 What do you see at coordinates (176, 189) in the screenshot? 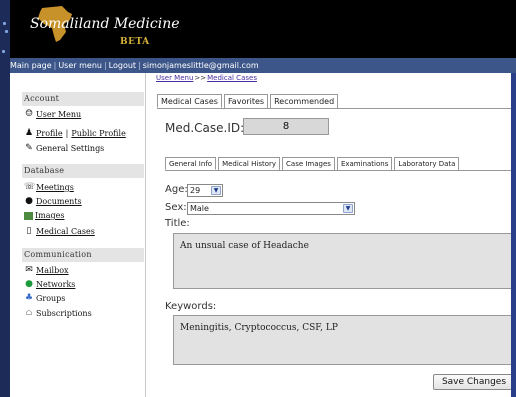
I see `age-label: Age:` at bounding box center [176, 189].